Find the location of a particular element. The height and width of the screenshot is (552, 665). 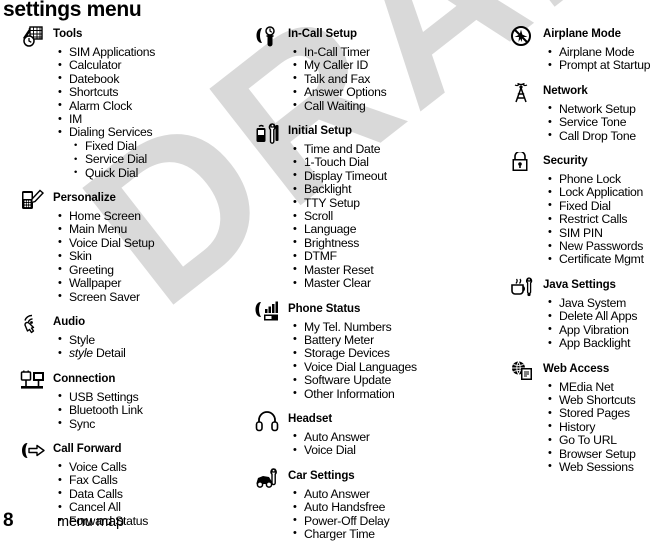

menu-item: Browser Setup is located at coordinates (606, 453).